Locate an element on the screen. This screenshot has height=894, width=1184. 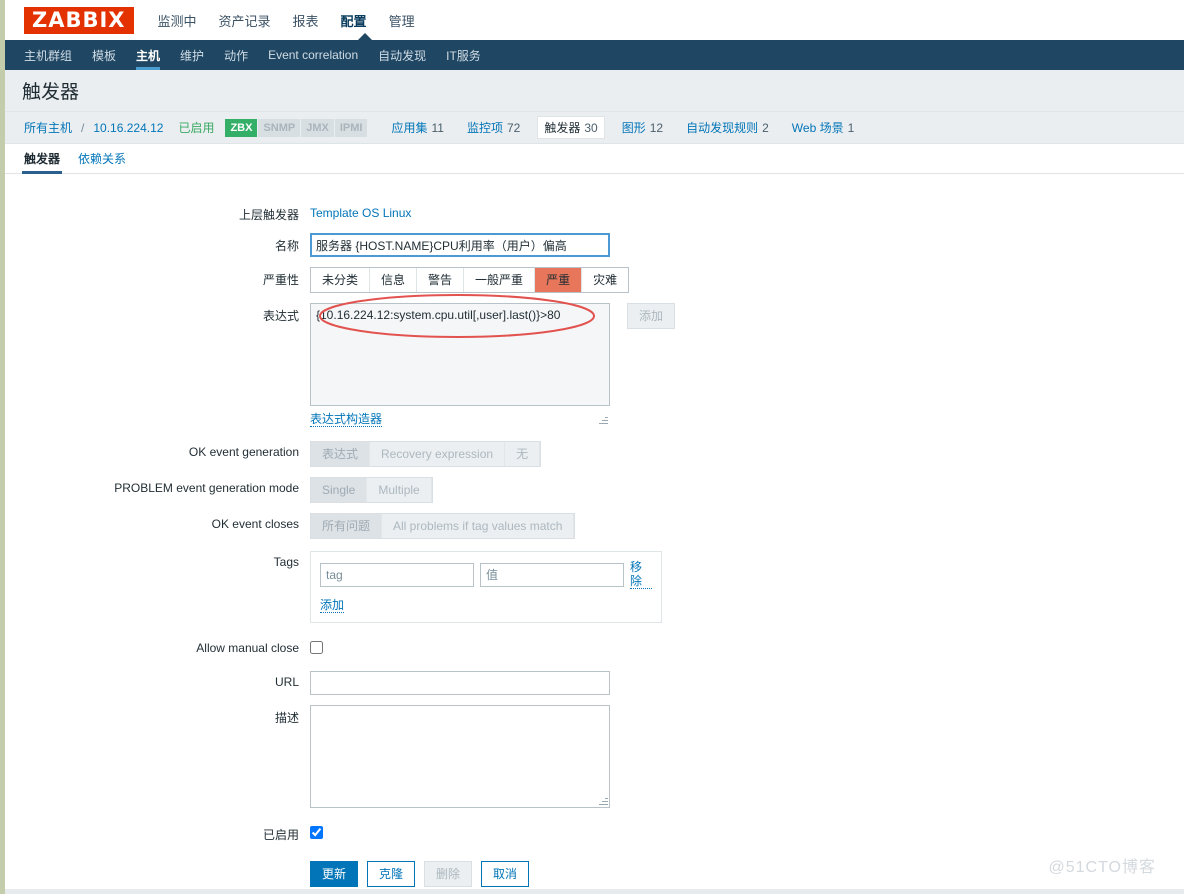
row-name: 名称 is located at coordinates (594, 245).